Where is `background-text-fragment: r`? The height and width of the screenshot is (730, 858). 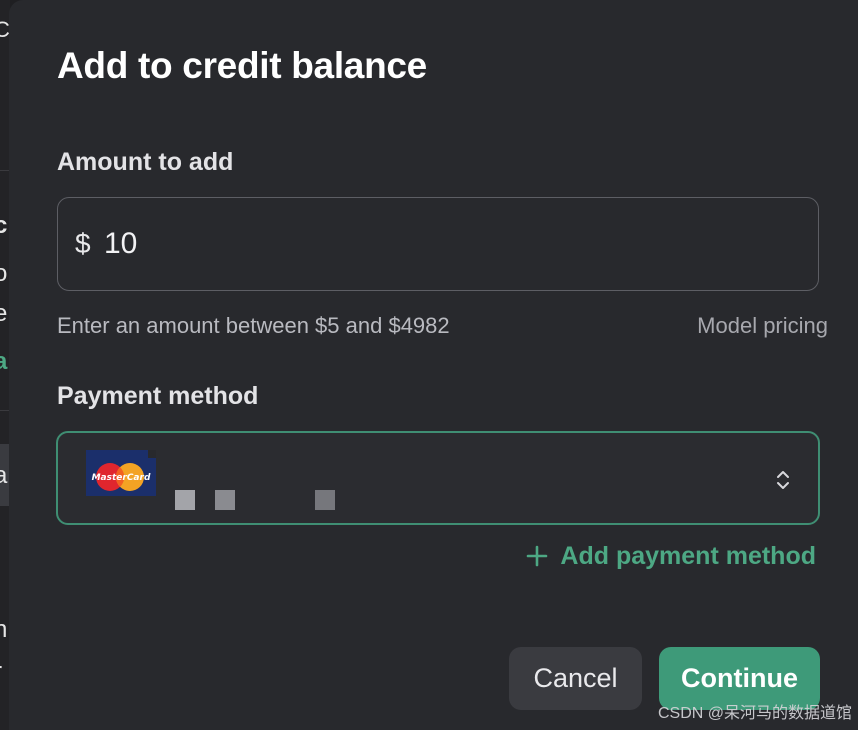
background-text-fragment: r is located at coordinates (1, 672).